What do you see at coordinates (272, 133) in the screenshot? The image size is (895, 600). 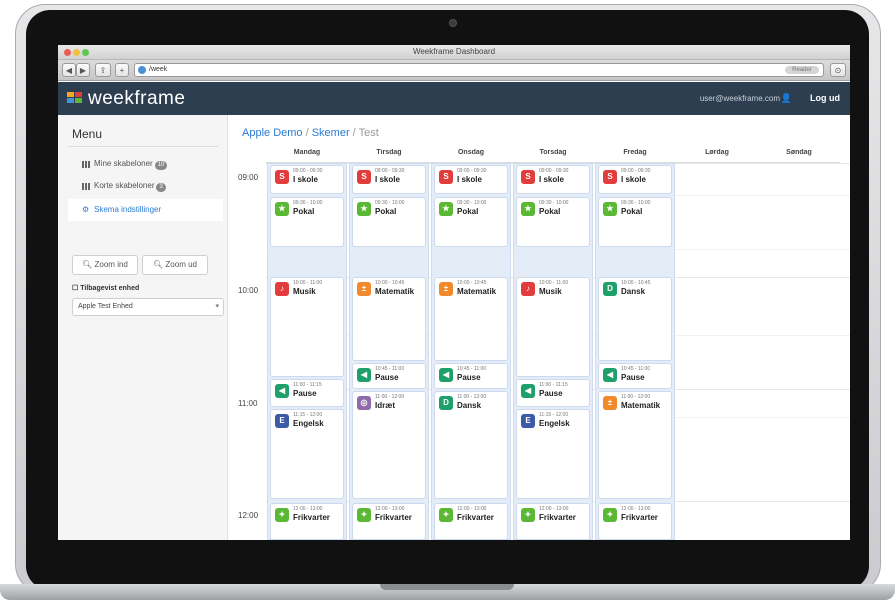 I see `breadcrumb-link-apple-demo: Apple Demo` at bounding box center [272, 133].